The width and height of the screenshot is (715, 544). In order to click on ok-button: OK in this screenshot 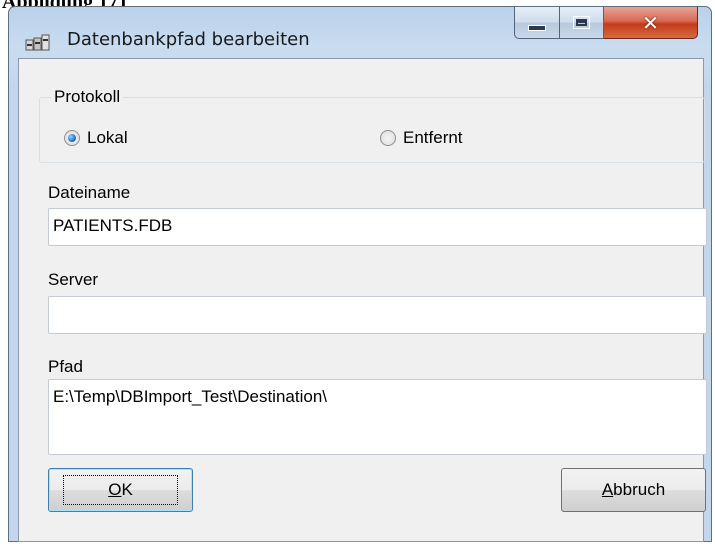, I will do `click(120, 490)`.